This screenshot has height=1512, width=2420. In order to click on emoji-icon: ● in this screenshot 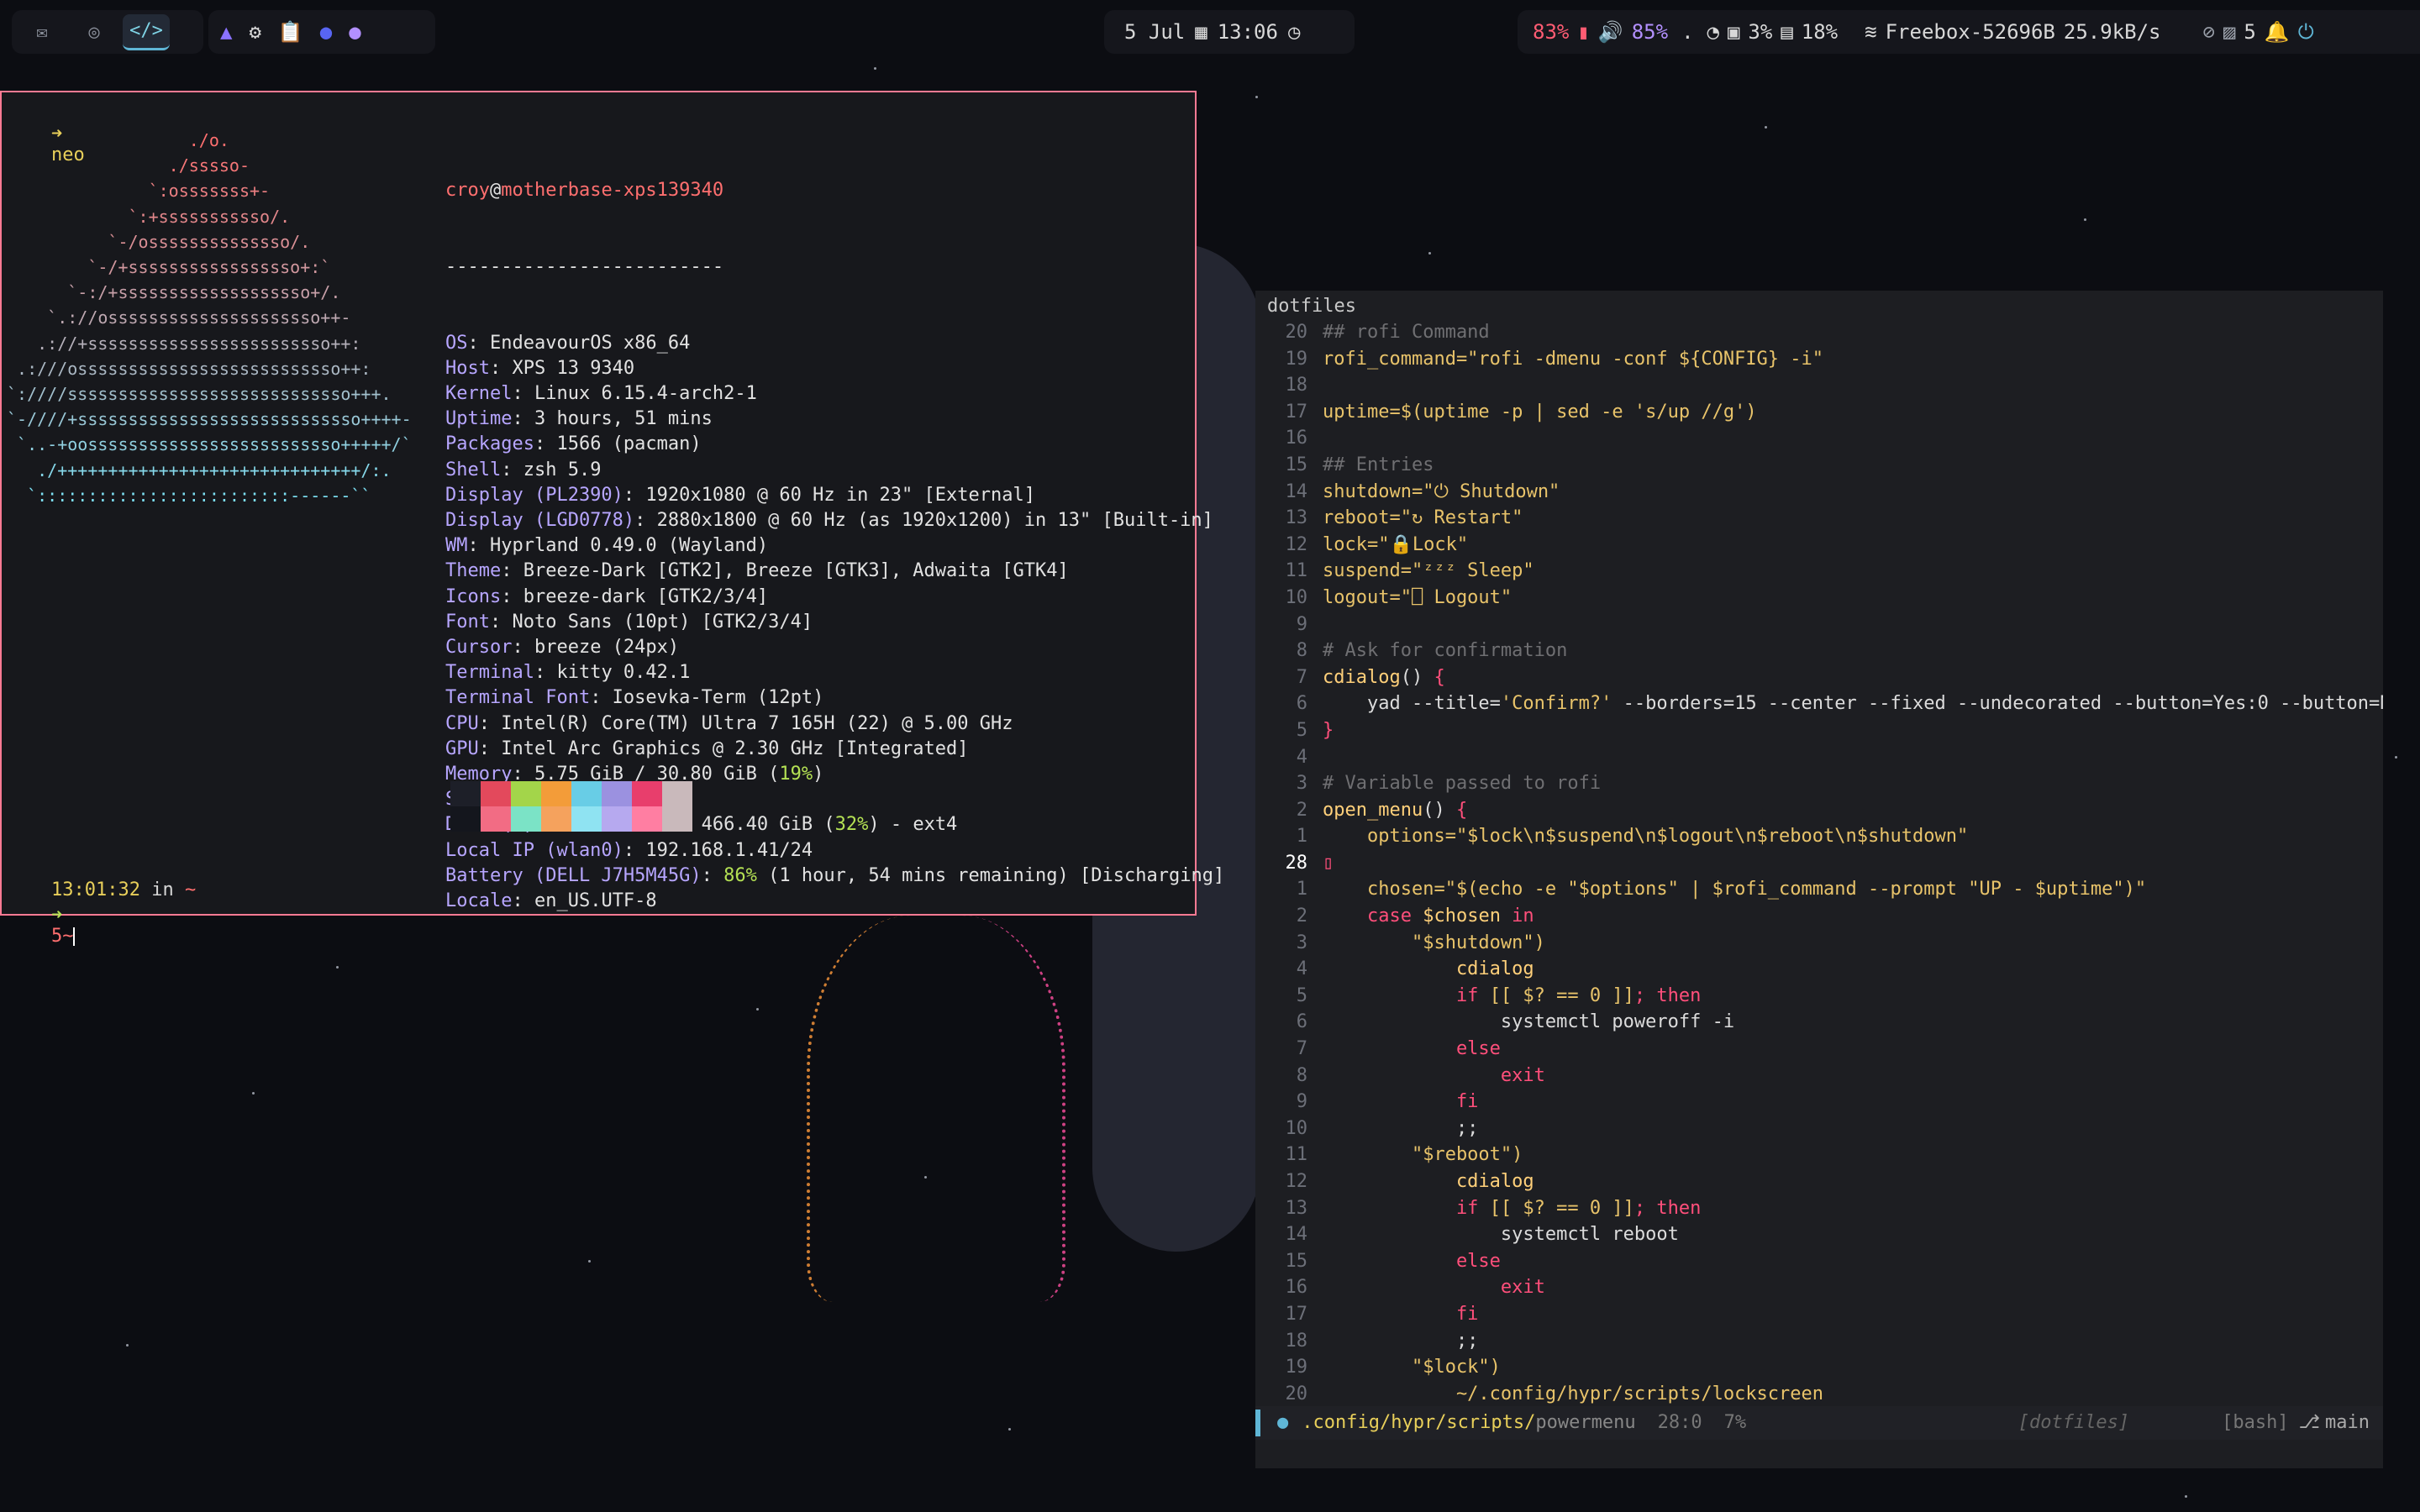, I will do `click(354, 32)`.